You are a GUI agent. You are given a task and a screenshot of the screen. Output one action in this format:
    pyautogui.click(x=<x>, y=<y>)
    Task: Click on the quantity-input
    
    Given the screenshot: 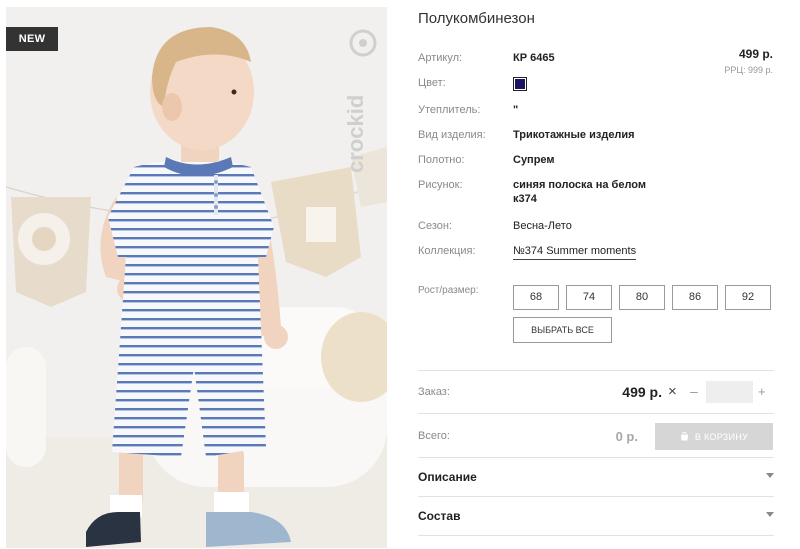 What is the action you would take?
    pyautogui.click(x=729, y=392)
    